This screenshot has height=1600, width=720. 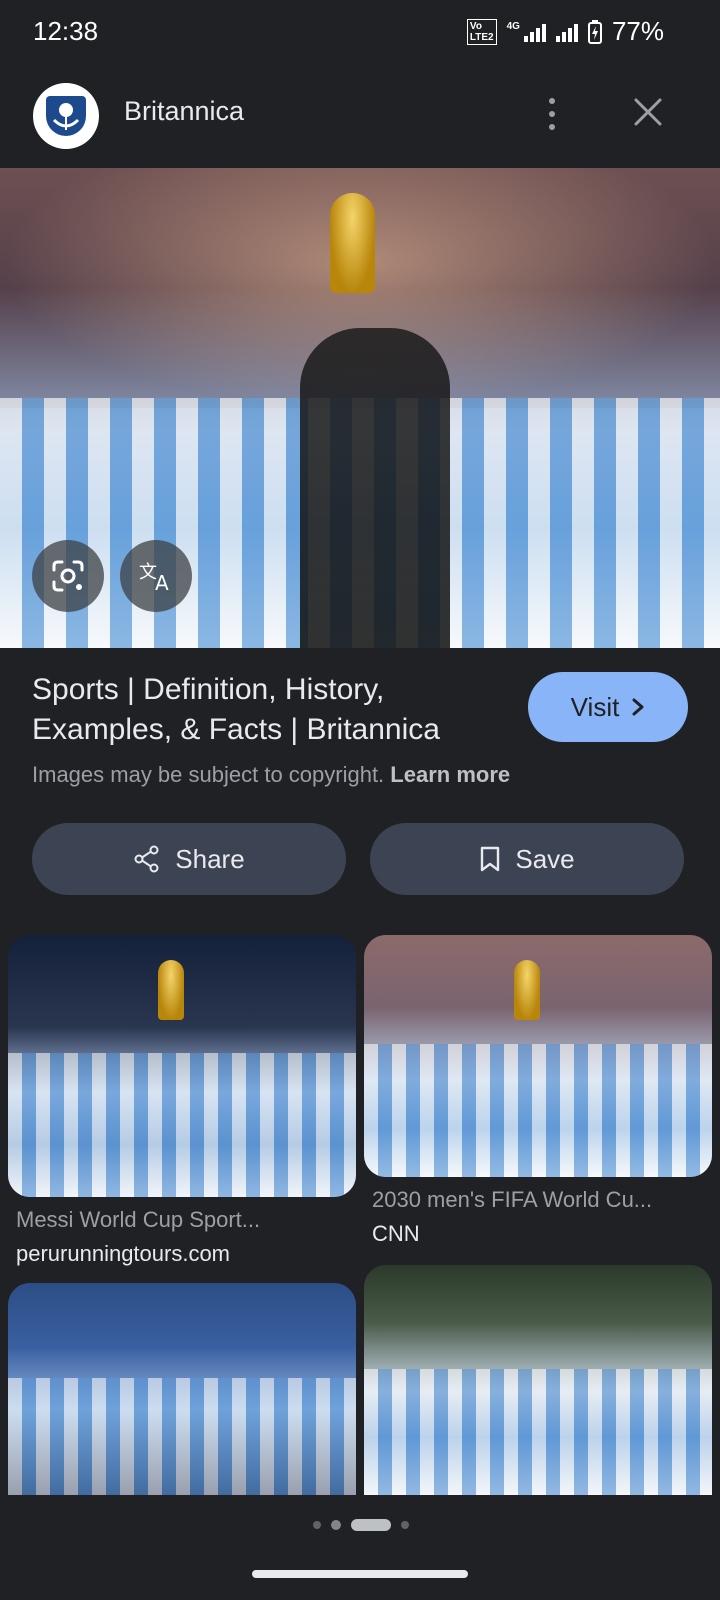 I want to click on pager-dot-active, so click(x=371, y=1525).